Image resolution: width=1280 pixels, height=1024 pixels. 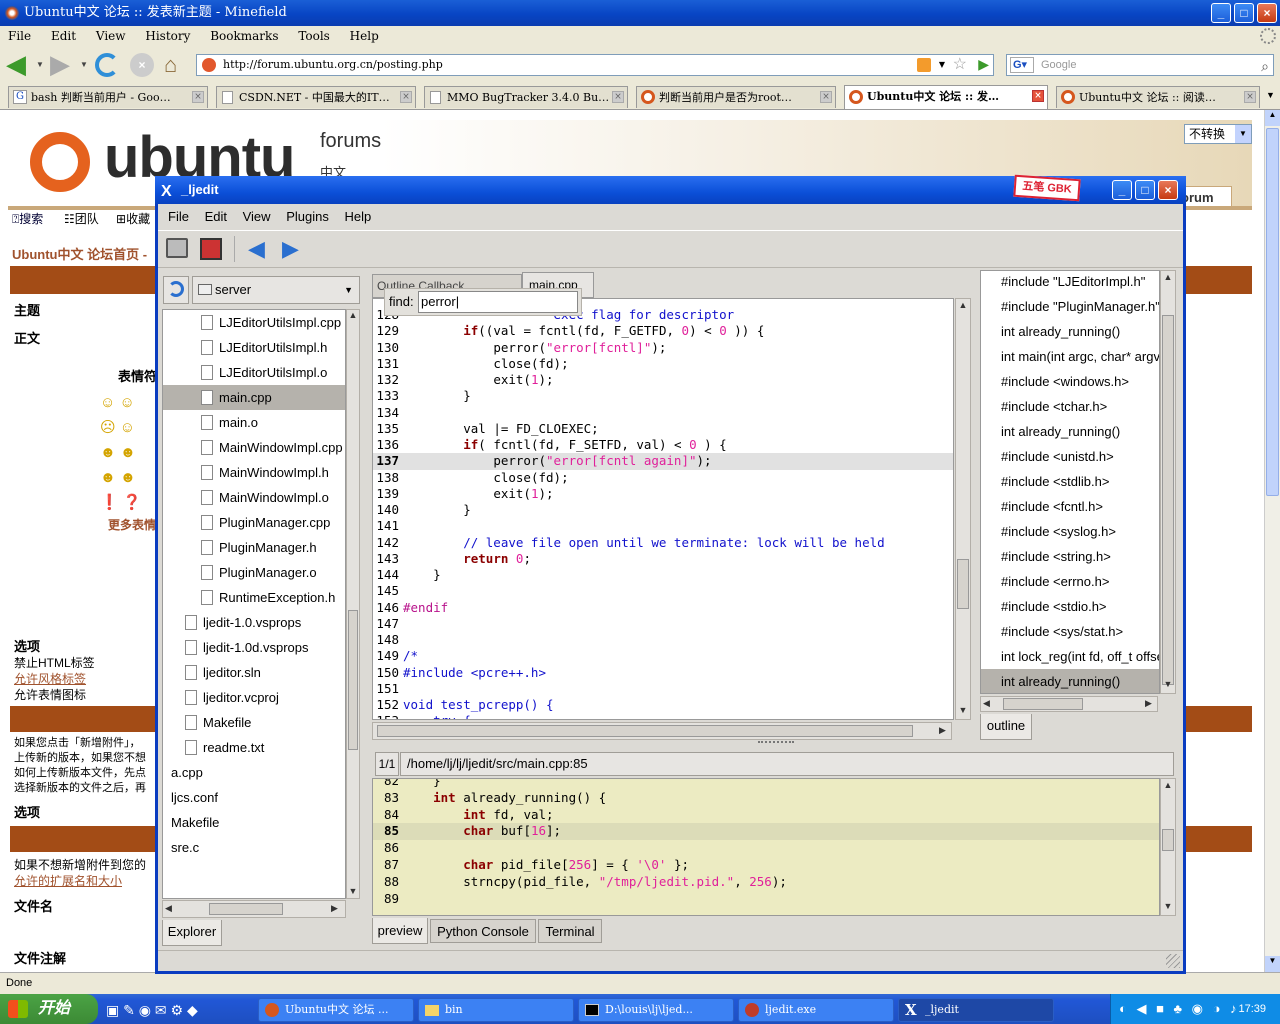 What do you see at coordinates (244, 36) in the screenshot?
I see `menu-bookmarks: Bookmarks` at bounding box center [244, 36].